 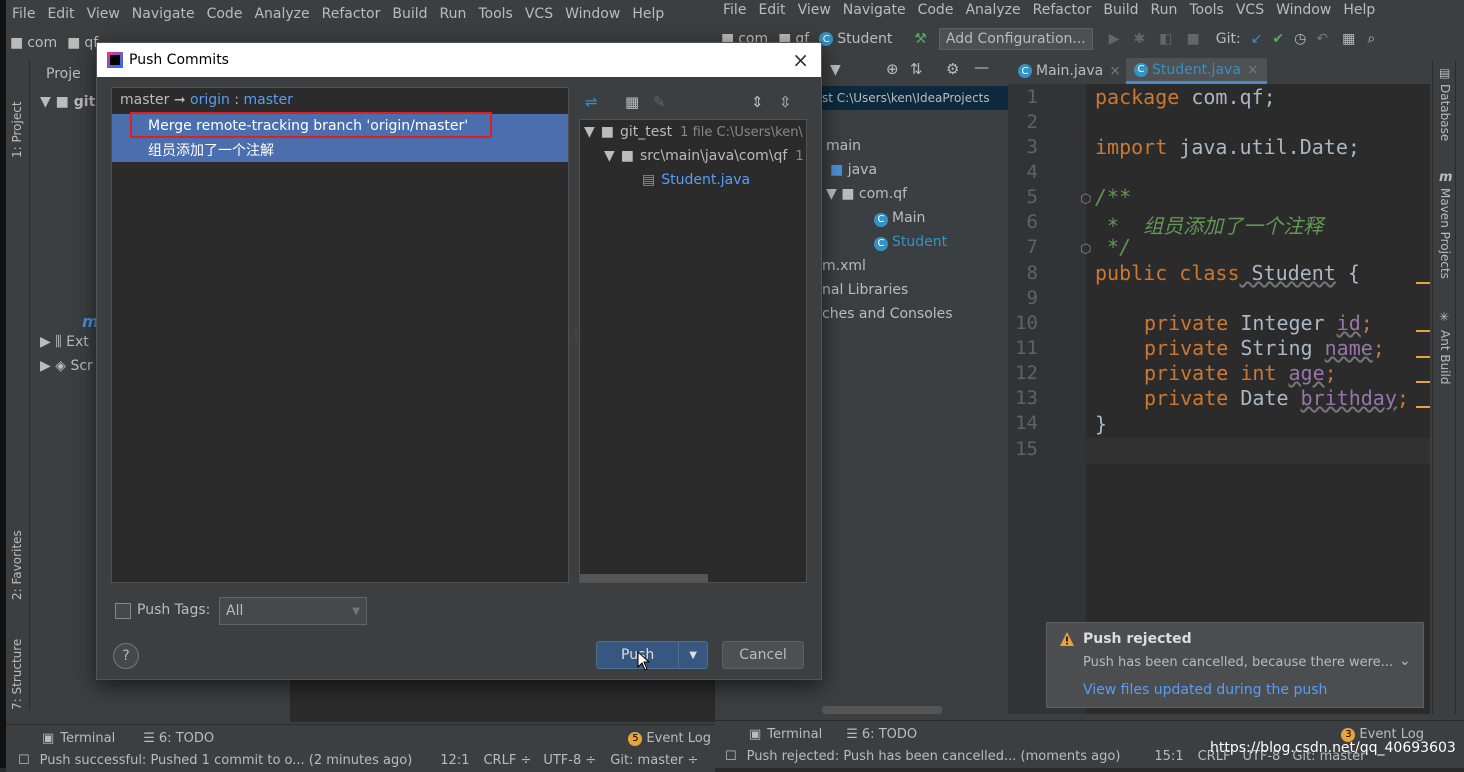 What do you see at coordinates (87, 738) in the screenshot?
I see `left-terminal-tab: Terminal` at bounding box center [87, 738].